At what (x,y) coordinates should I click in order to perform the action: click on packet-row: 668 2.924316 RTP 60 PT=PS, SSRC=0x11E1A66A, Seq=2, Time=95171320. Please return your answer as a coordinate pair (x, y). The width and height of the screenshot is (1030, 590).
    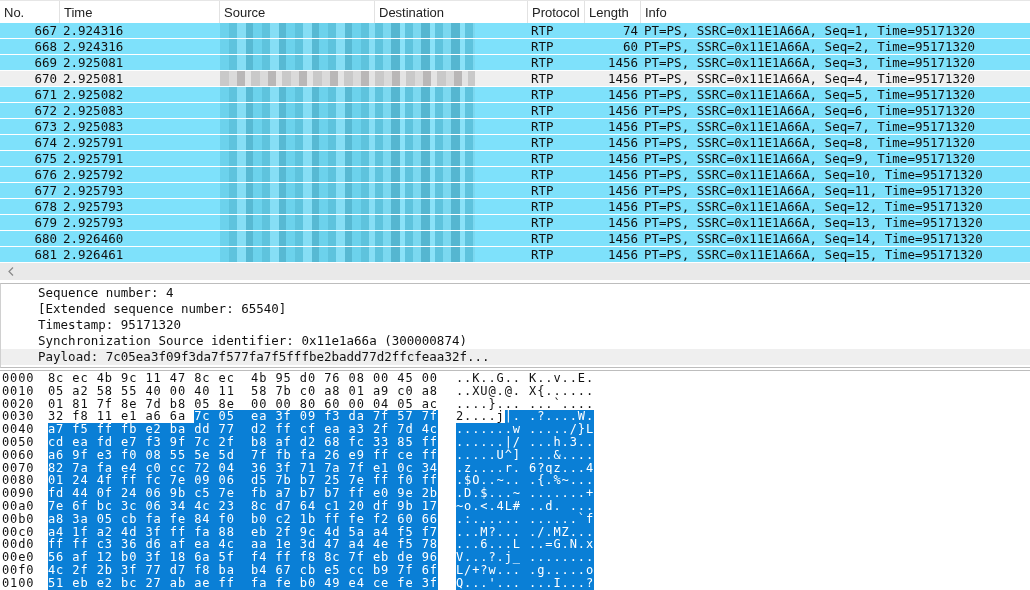
    Looking at the image, I should click on (515, 47).